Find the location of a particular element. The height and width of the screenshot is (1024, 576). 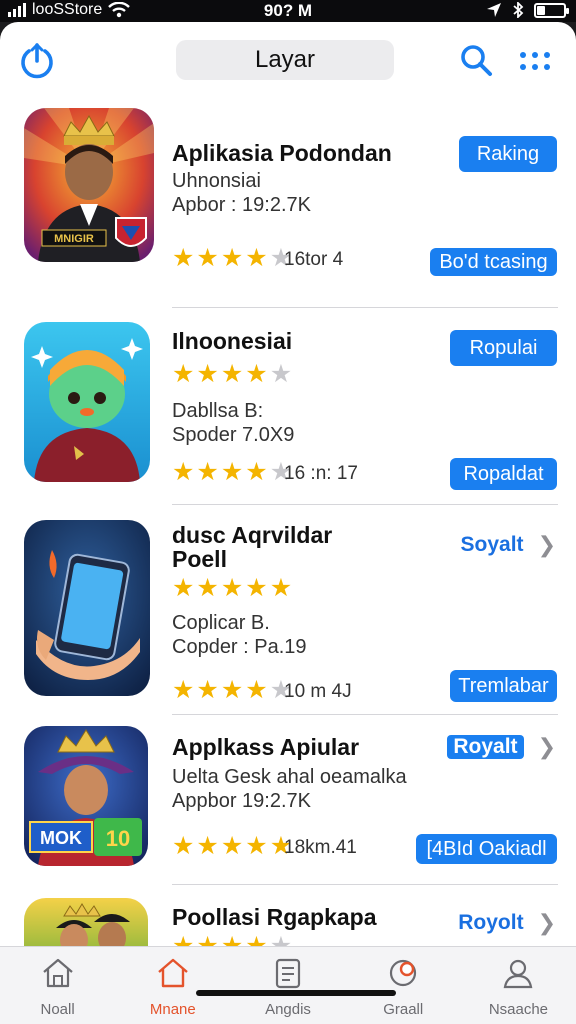

top-nav: Layar is located at coordinates (288, 61).